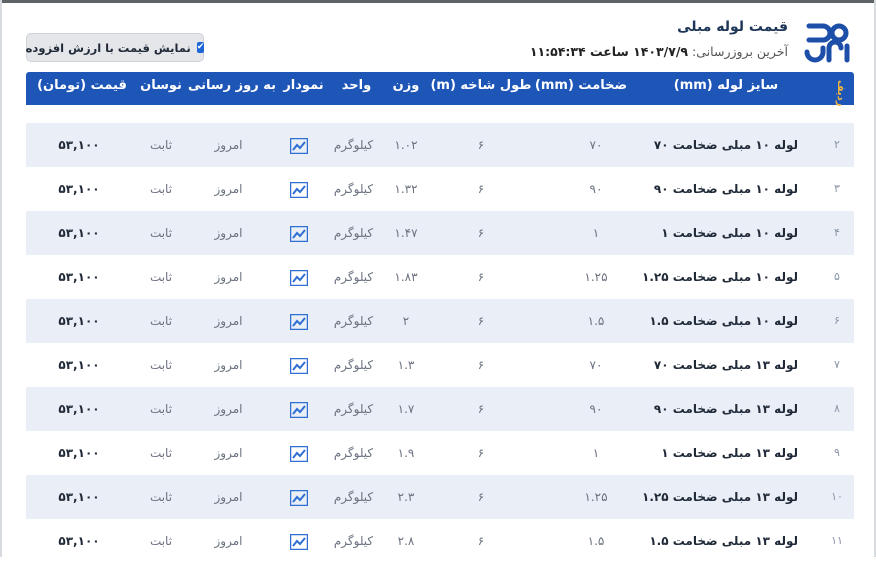  Describe the element at coordinates (837, 144) in the screenshot. I see `row-number: ۲` at that location.